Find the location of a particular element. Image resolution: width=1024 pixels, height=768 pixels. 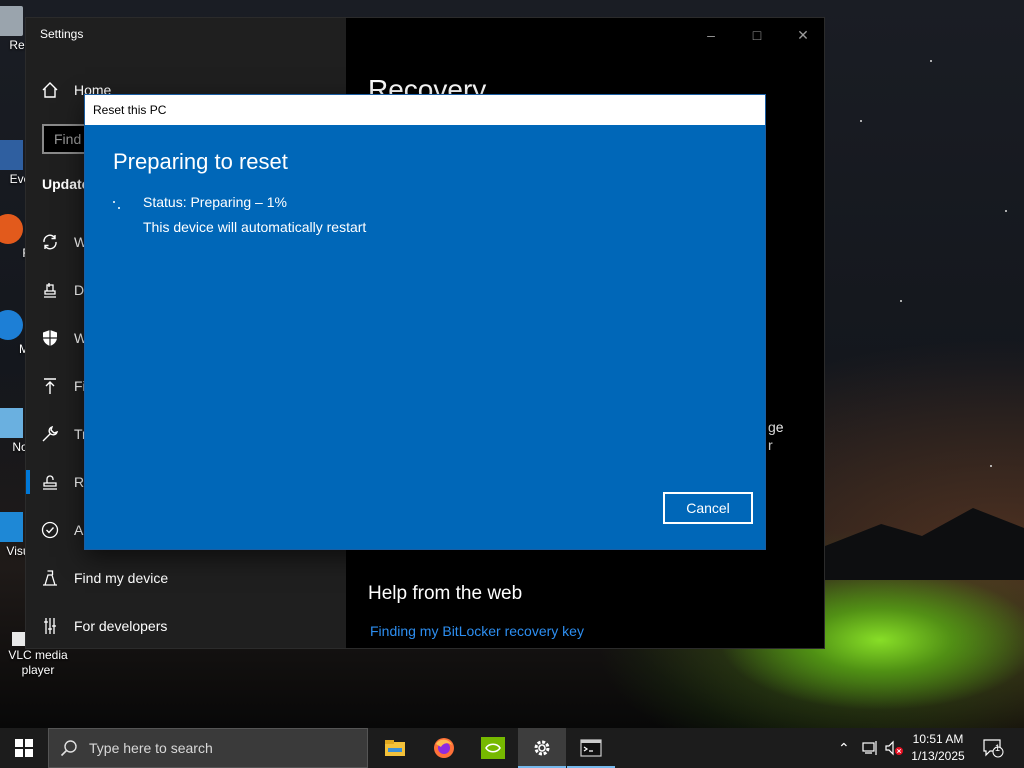

bitlocker-help-link: Finding my BitLocker recovery key is located at coordinates (477, 631).